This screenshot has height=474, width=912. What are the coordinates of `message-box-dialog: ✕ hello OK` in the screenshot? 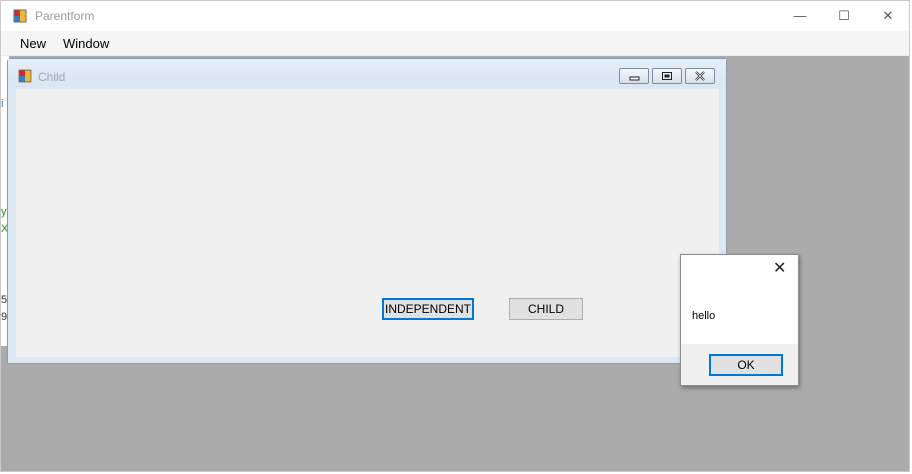 It's located at (739, 320).